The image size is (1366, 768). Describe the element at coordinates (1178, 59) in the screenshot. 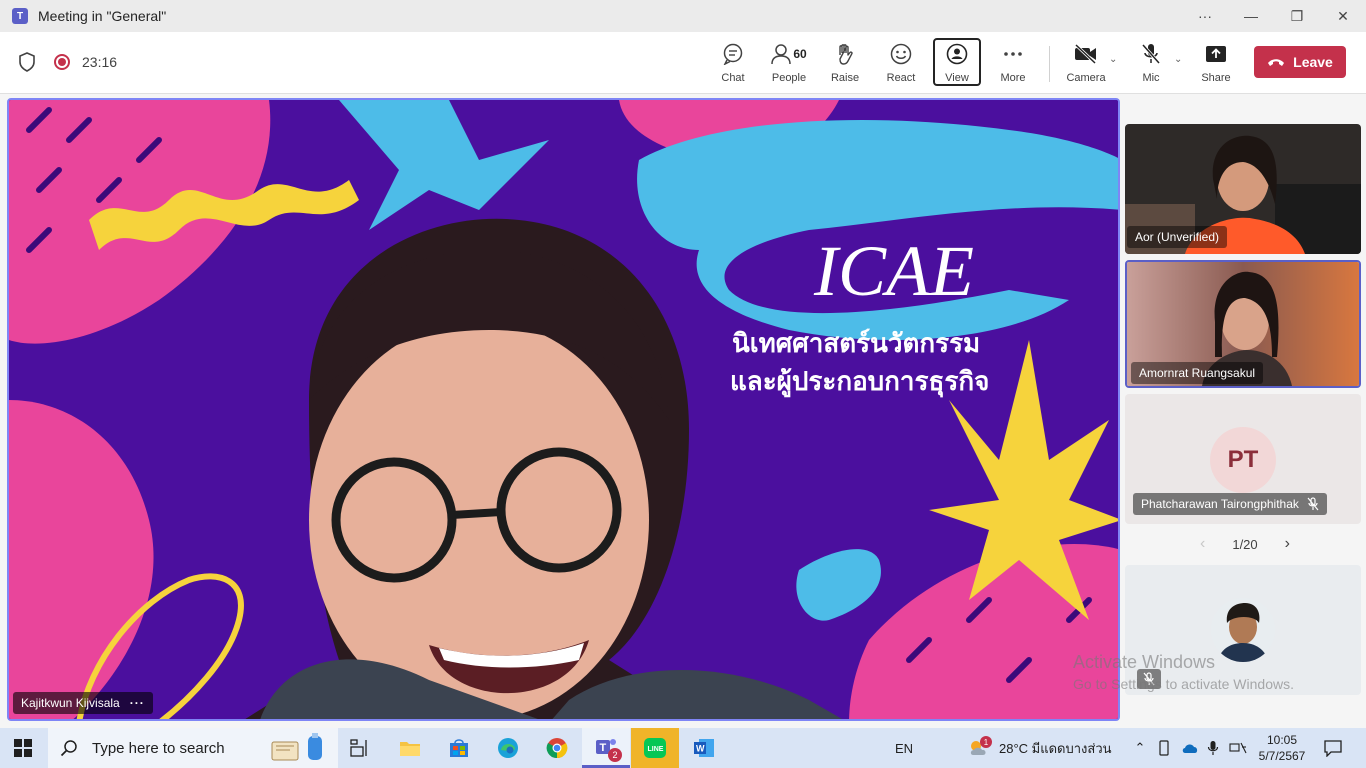

I see `mic-options-chevron-icon: ⌄` at that location.